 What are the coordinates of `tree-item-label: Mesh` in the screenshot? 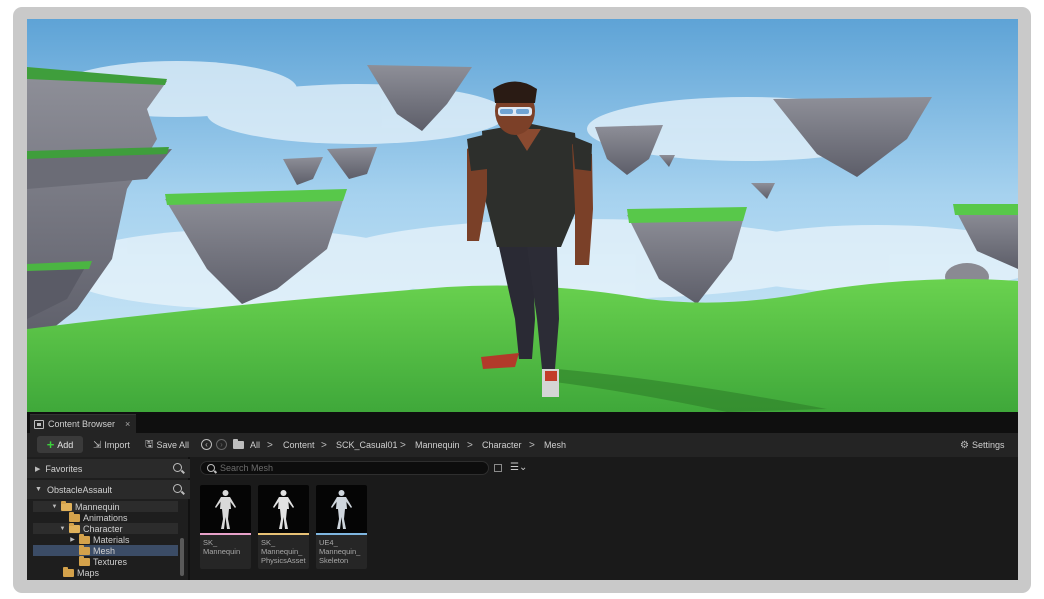 It's located at (104, 550).